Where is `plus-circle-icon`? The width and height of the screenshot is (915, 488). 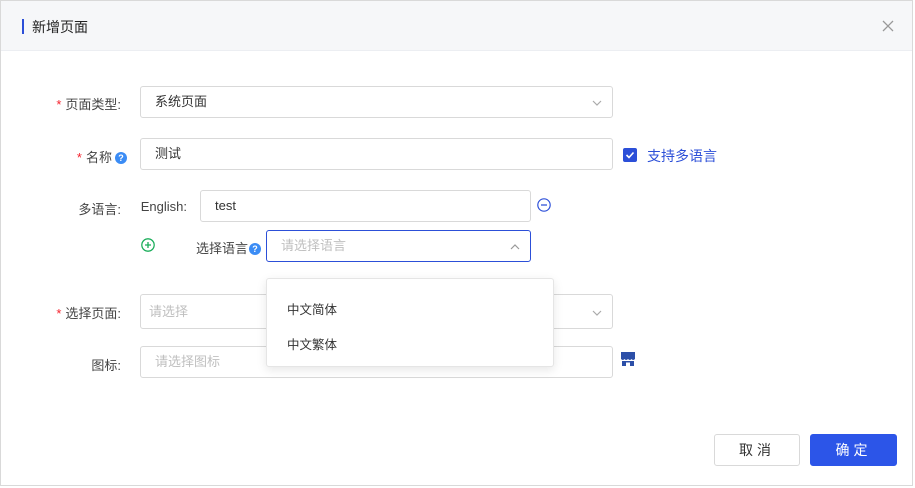
plus-circle-icon is located at coordinates (148, 245).